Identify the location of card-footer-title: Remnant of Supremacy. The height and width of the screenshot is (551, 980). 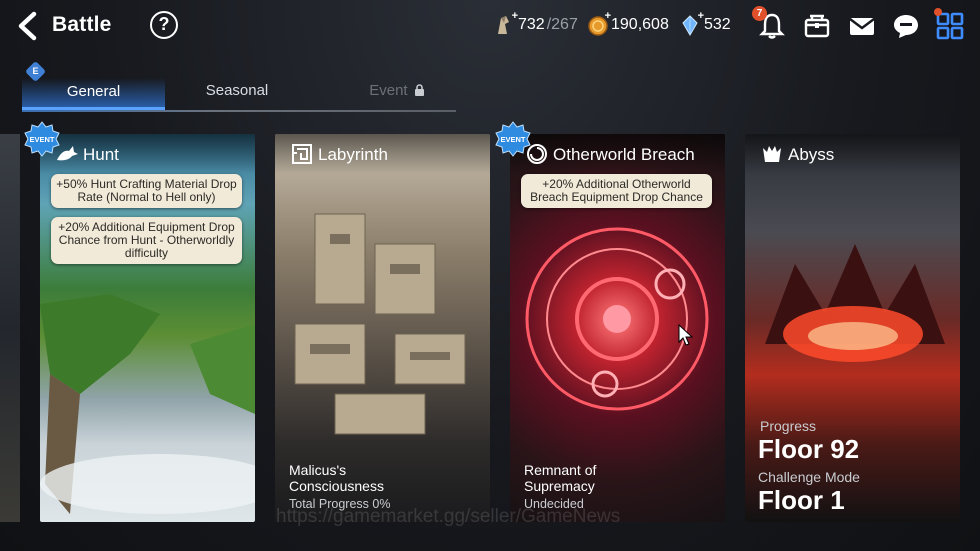
(560, 478).